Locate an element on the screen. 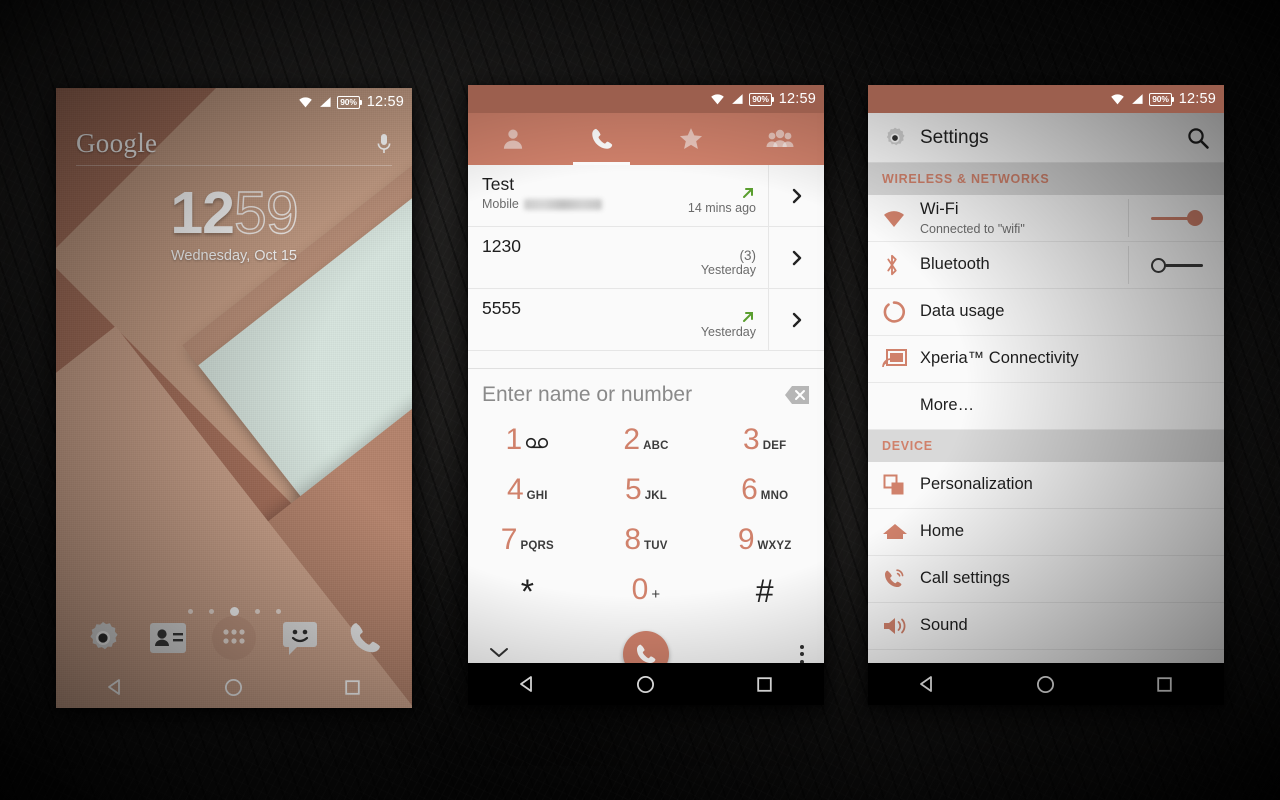  dialpad-digit: # is located at coordinates (764, 591).